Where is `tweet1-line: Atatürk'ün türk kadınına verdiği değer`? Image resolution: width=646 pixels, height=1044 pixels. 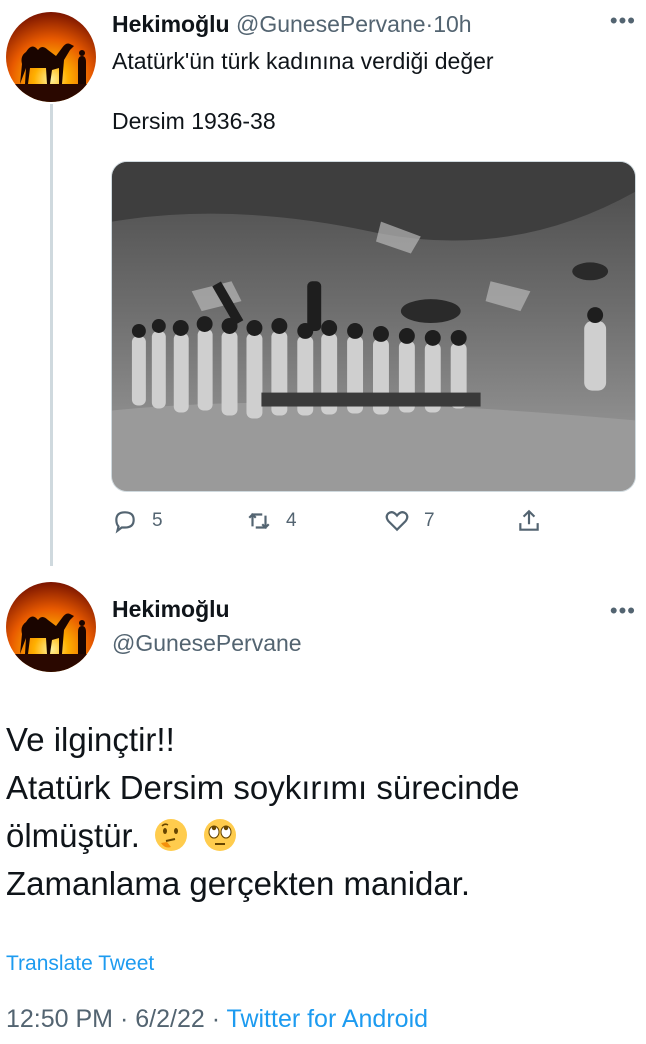
tweet1-line: Atatürk'ün türk kadınına verdiği değer is located at coordinates (303, 61).